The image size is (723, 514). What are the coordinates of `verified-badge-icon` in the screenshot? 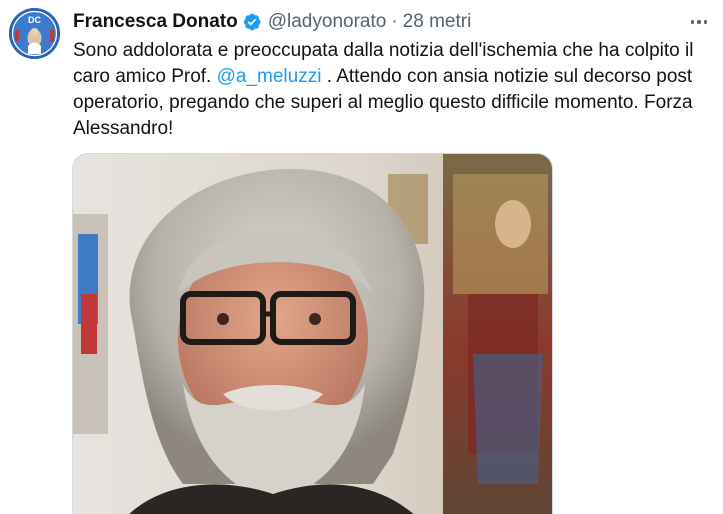 It's located at (252, 22).